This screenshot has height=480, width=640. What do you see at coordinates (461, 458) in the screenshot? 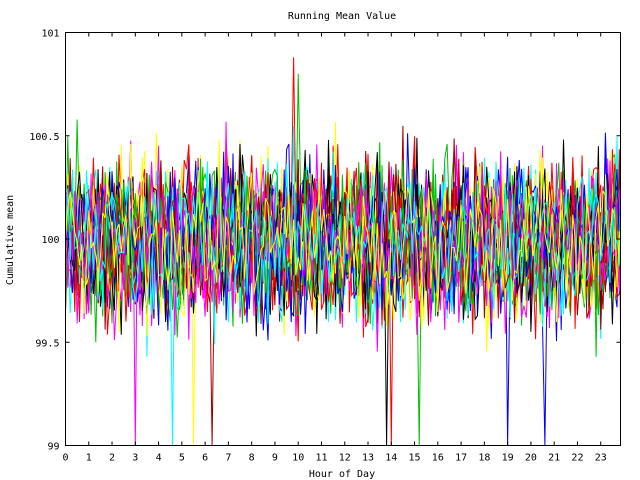
I see `x-tick-label: 17` at bounding box center [461, 458].